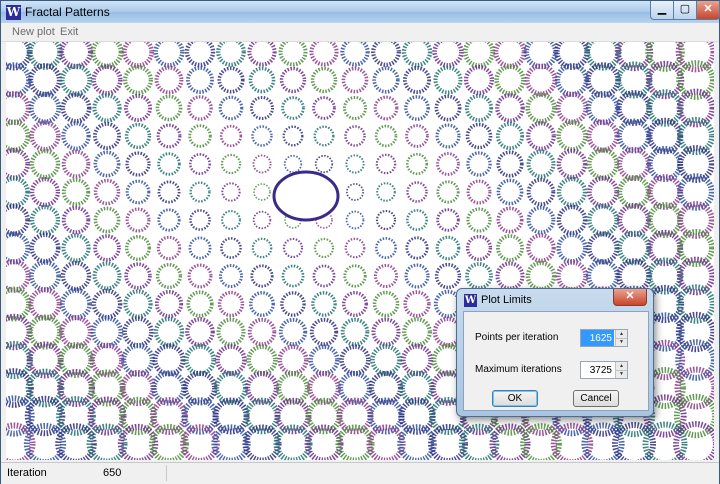  I want to click on points-per-iteration-input, so click(597, 338).